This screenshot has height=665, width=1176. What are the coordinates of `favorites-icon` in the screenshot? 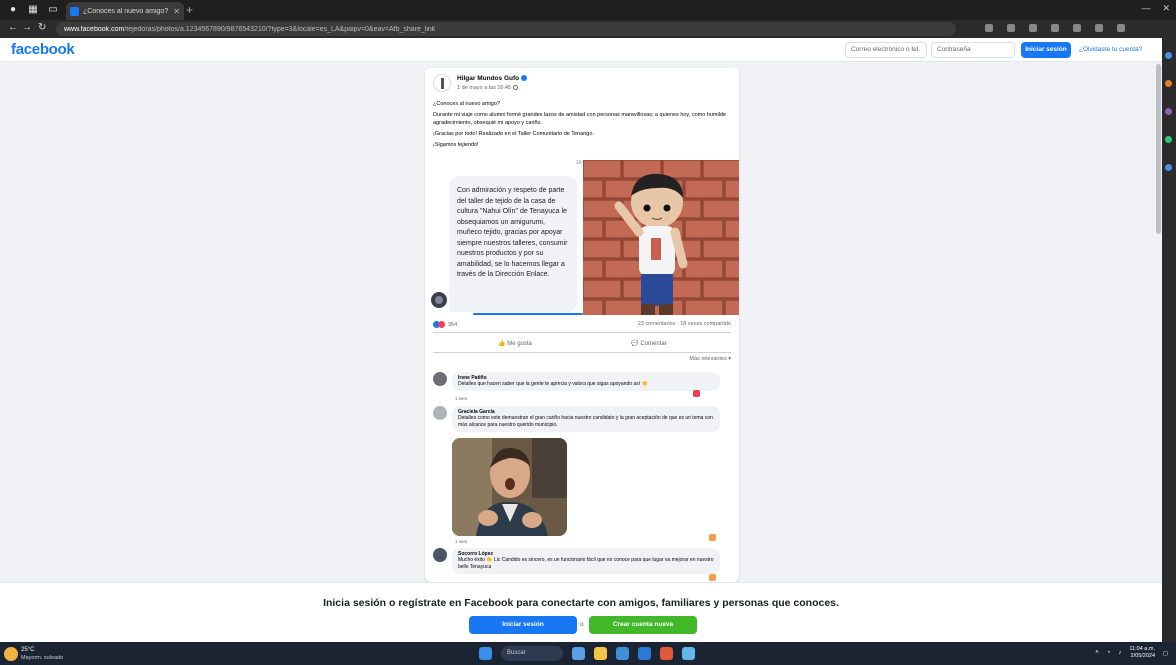 It's located at (1055, 28).